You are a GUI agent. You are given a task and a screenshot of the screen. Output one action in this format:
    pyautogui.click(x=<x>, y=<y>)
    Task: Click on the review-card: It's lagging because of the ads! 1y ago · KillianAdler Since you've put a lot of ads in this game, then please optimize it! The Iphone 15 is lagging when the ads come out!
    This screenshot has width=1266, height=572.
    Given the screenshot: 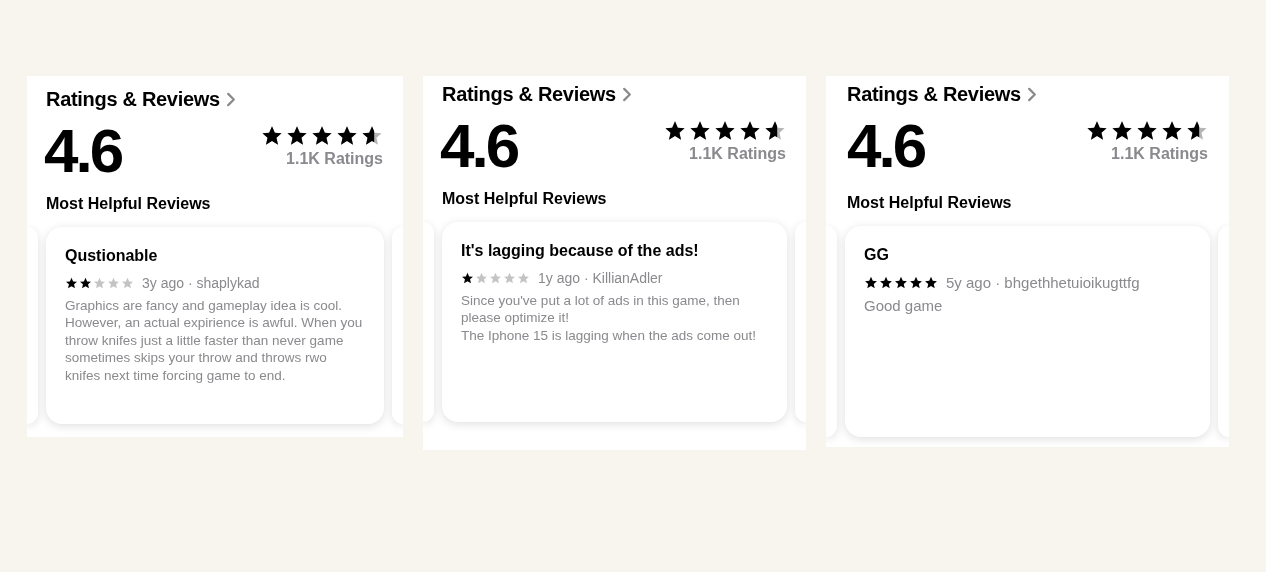 What is the action you would take?
    pyautogui.click(x=614, y=322)
    